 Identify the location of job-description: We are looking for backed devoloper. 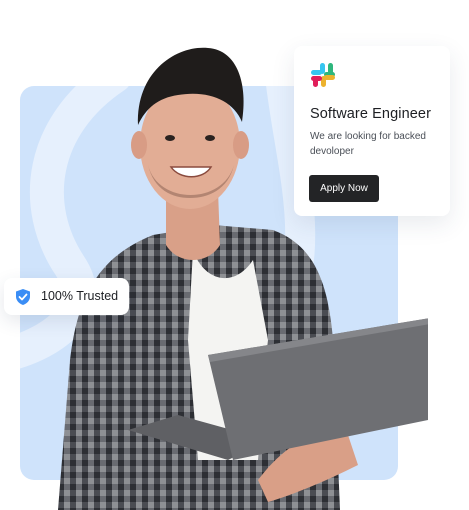
(368, 144).